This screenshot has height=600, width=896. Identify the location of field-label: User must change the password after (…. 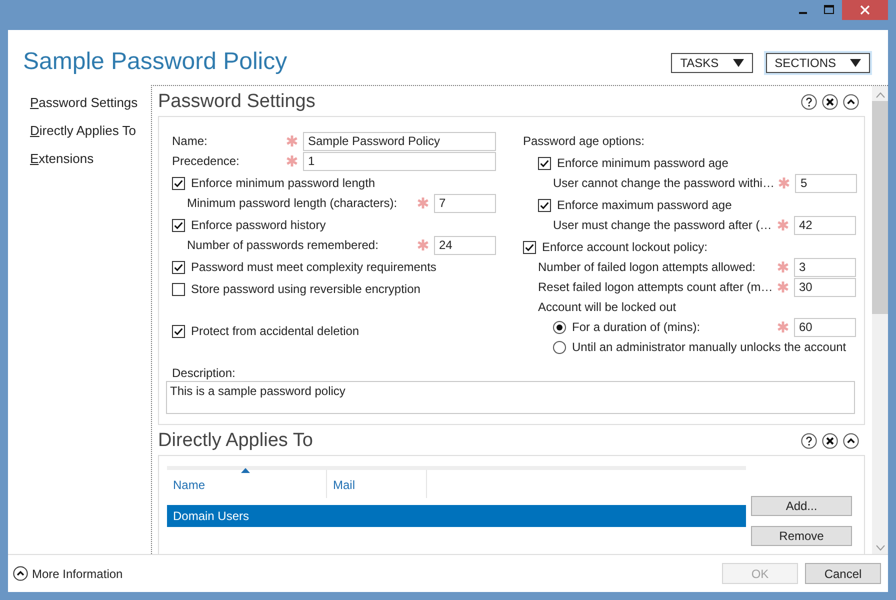
(663, 225).